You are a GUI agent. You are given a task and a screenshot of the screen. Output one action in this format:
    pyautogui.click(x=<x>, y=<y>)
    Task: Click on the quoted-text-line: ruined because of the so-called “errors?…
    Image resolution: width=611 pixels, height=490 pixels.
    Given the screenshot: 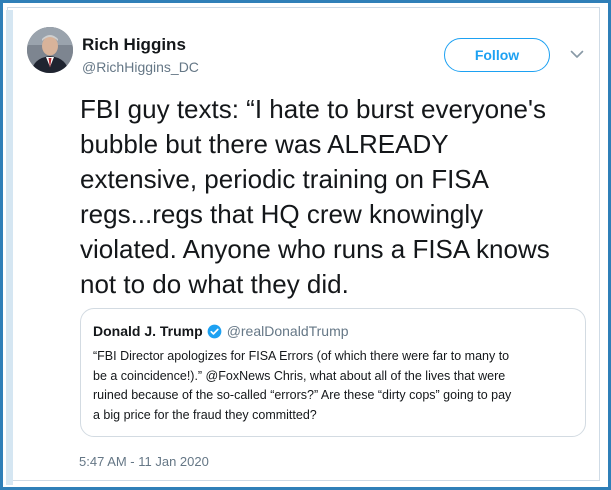 What is the action you would take?
    pyautogui.click(x=302, y=395)
    